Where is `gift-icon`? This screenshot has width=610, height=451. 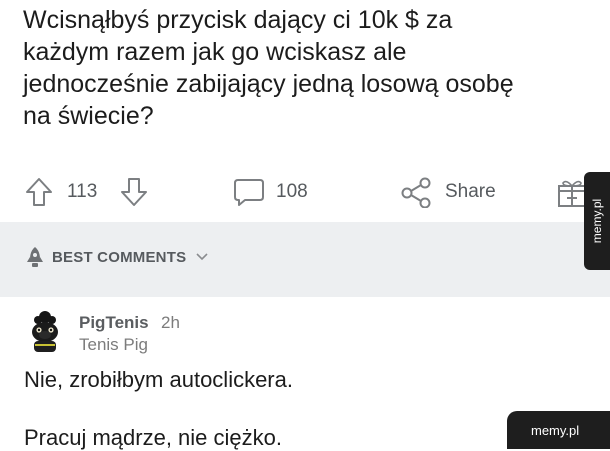
gift-icon is located at coordinates (572, 193).